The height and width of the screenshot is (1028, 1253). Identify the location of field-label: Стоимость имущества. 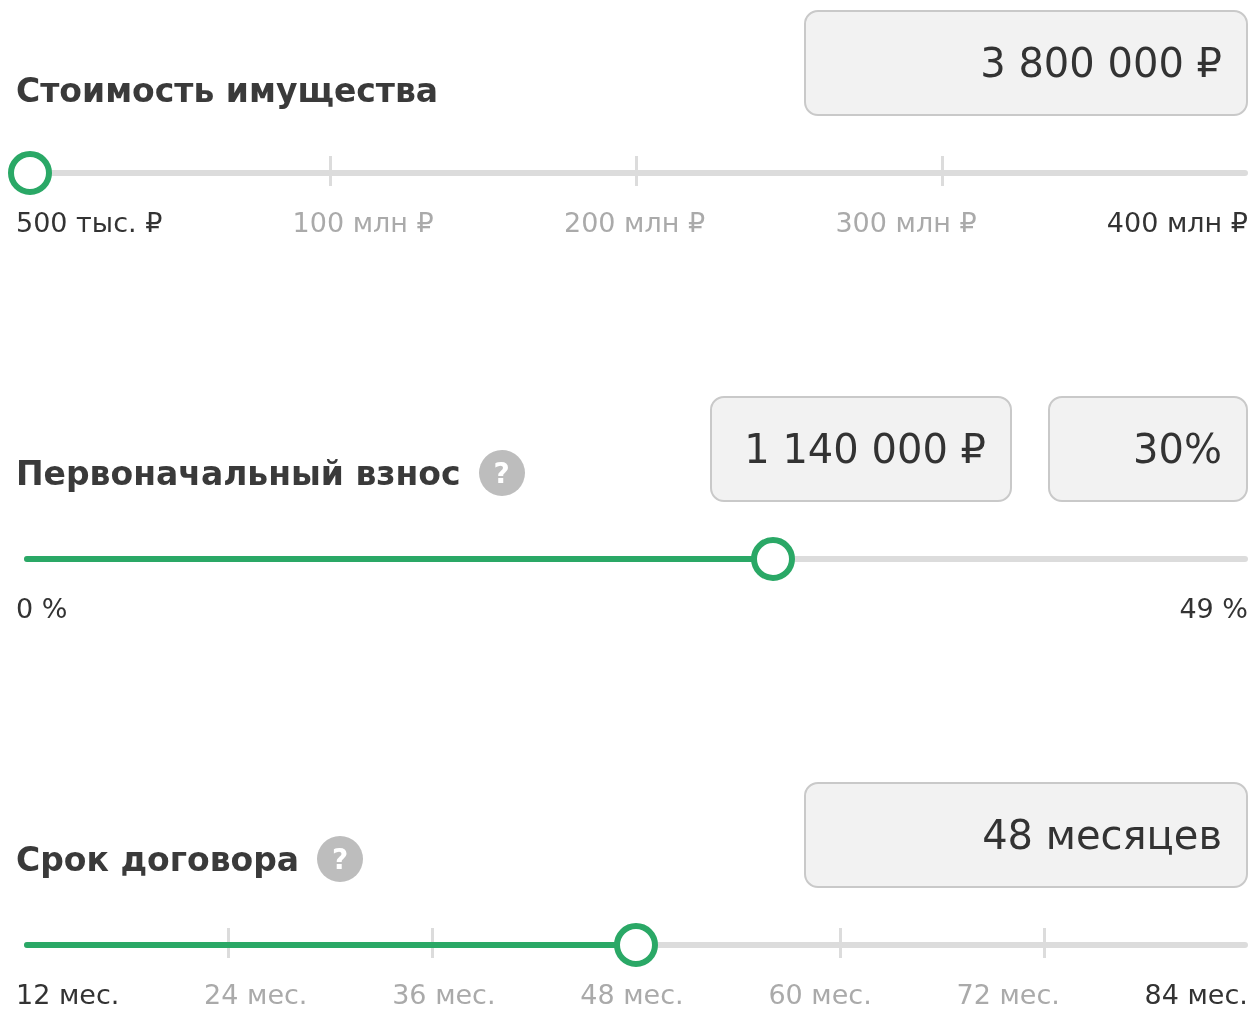
(227, 90).